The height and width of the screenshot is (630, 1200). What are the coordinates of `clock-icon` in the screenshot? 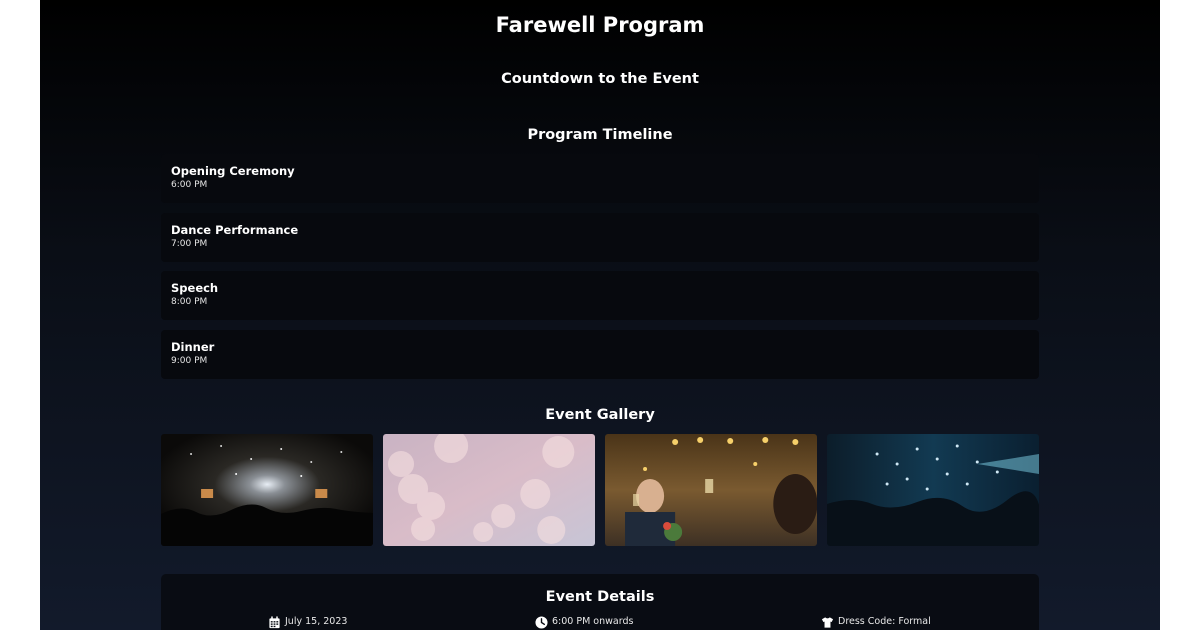 It's located at (541, 622).